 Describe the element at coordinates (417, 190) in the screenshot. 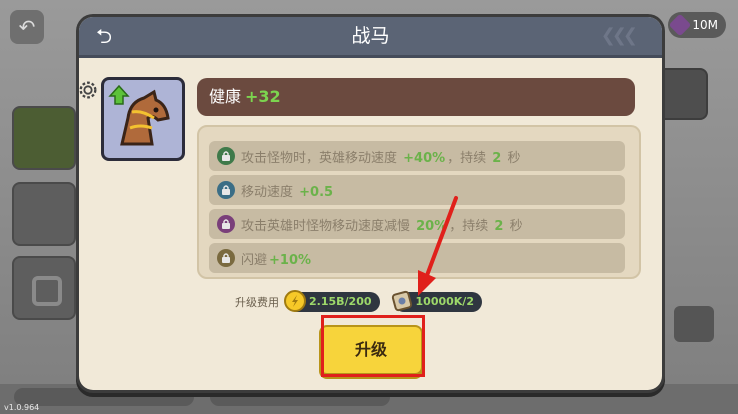

I see `stat-row: 移动速度 +0.5` at that location.